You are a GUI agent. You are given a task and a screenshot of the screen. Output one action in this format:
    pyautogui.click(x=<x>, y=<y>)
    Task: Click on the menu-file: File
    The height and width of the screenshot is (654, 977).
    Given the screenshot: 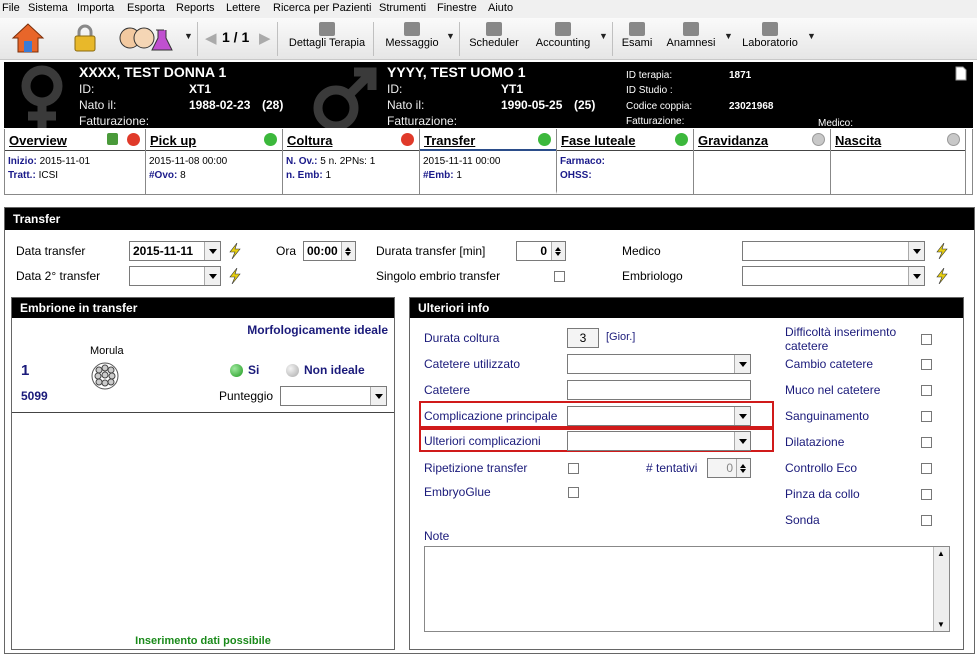 What is the action you would take?
    pyautogui.click(x=11, y=8)
    